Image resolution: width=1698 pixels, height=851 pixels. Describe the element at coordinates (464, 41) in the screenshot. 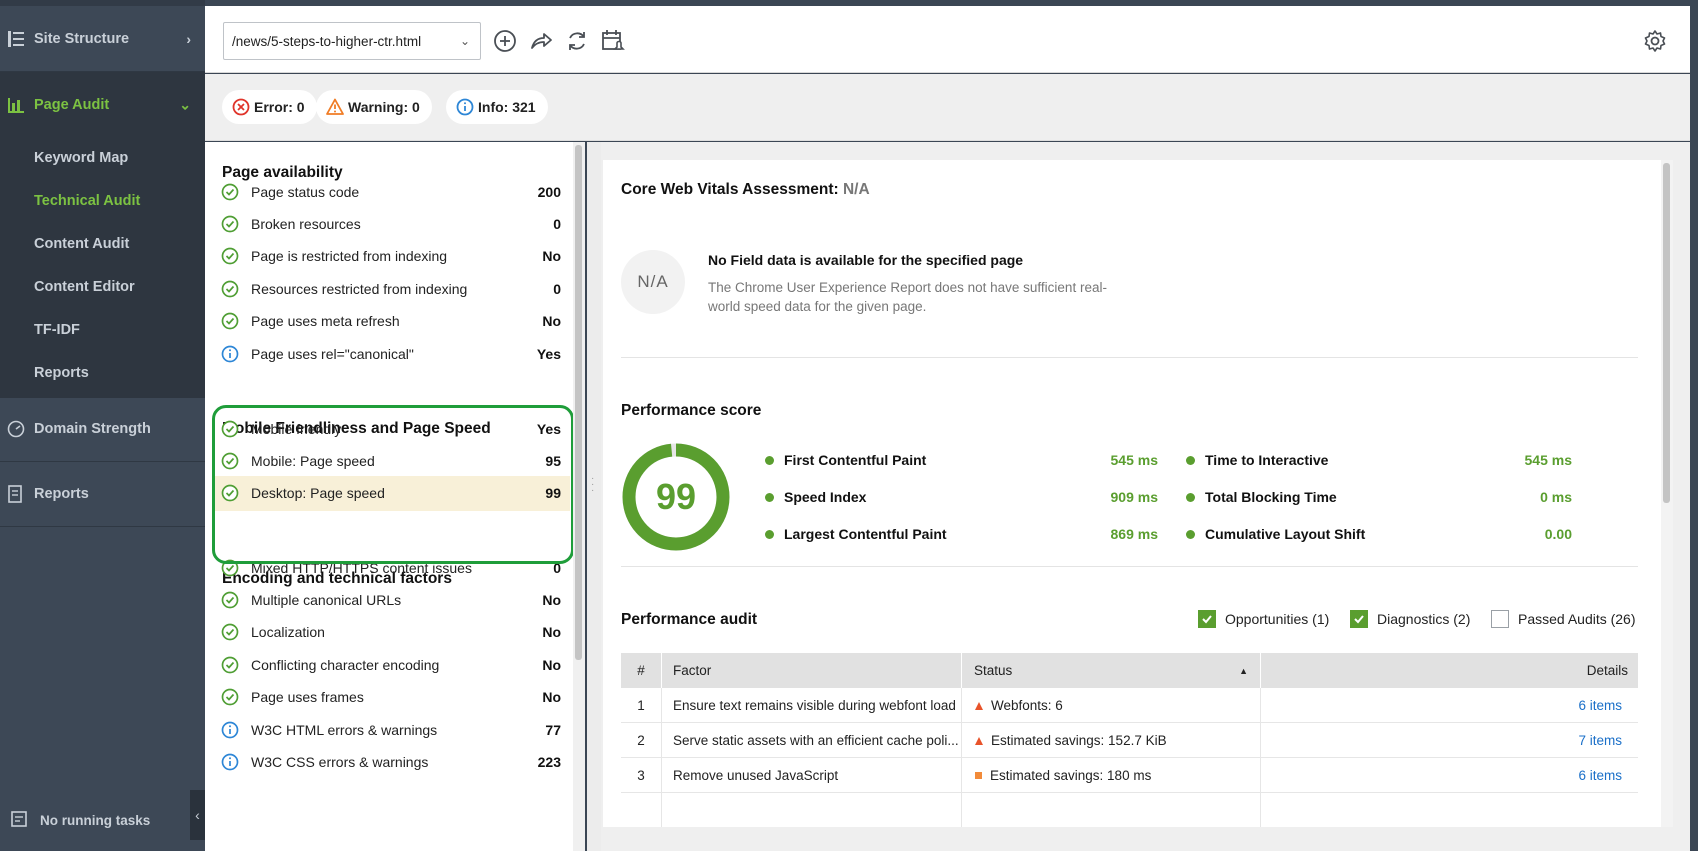

I see `chevron-down-icon: ⌄` at that location.